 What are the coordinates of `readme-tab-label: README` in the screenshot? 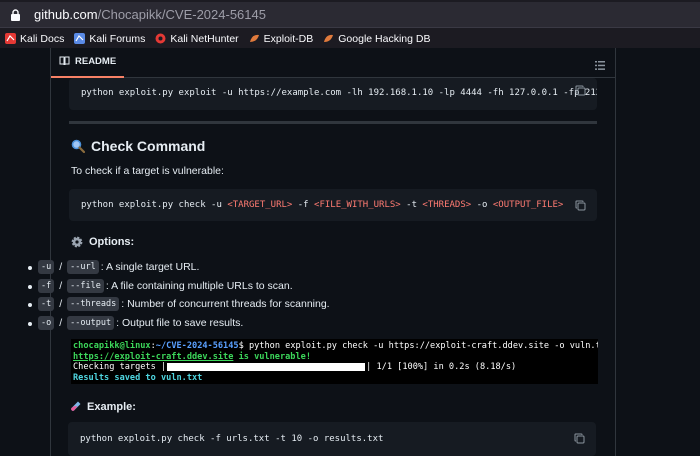 It's located at (96, 61).